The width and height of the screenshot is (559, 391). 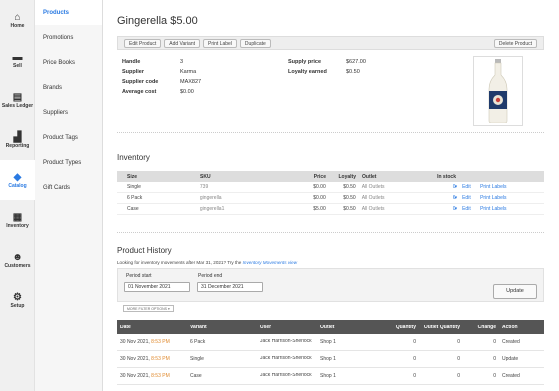 What do you see at coordinates (441, 327) in the screenshot?
I see `history-col-header: Outlet Quantity` at bounding box center [441, 327].